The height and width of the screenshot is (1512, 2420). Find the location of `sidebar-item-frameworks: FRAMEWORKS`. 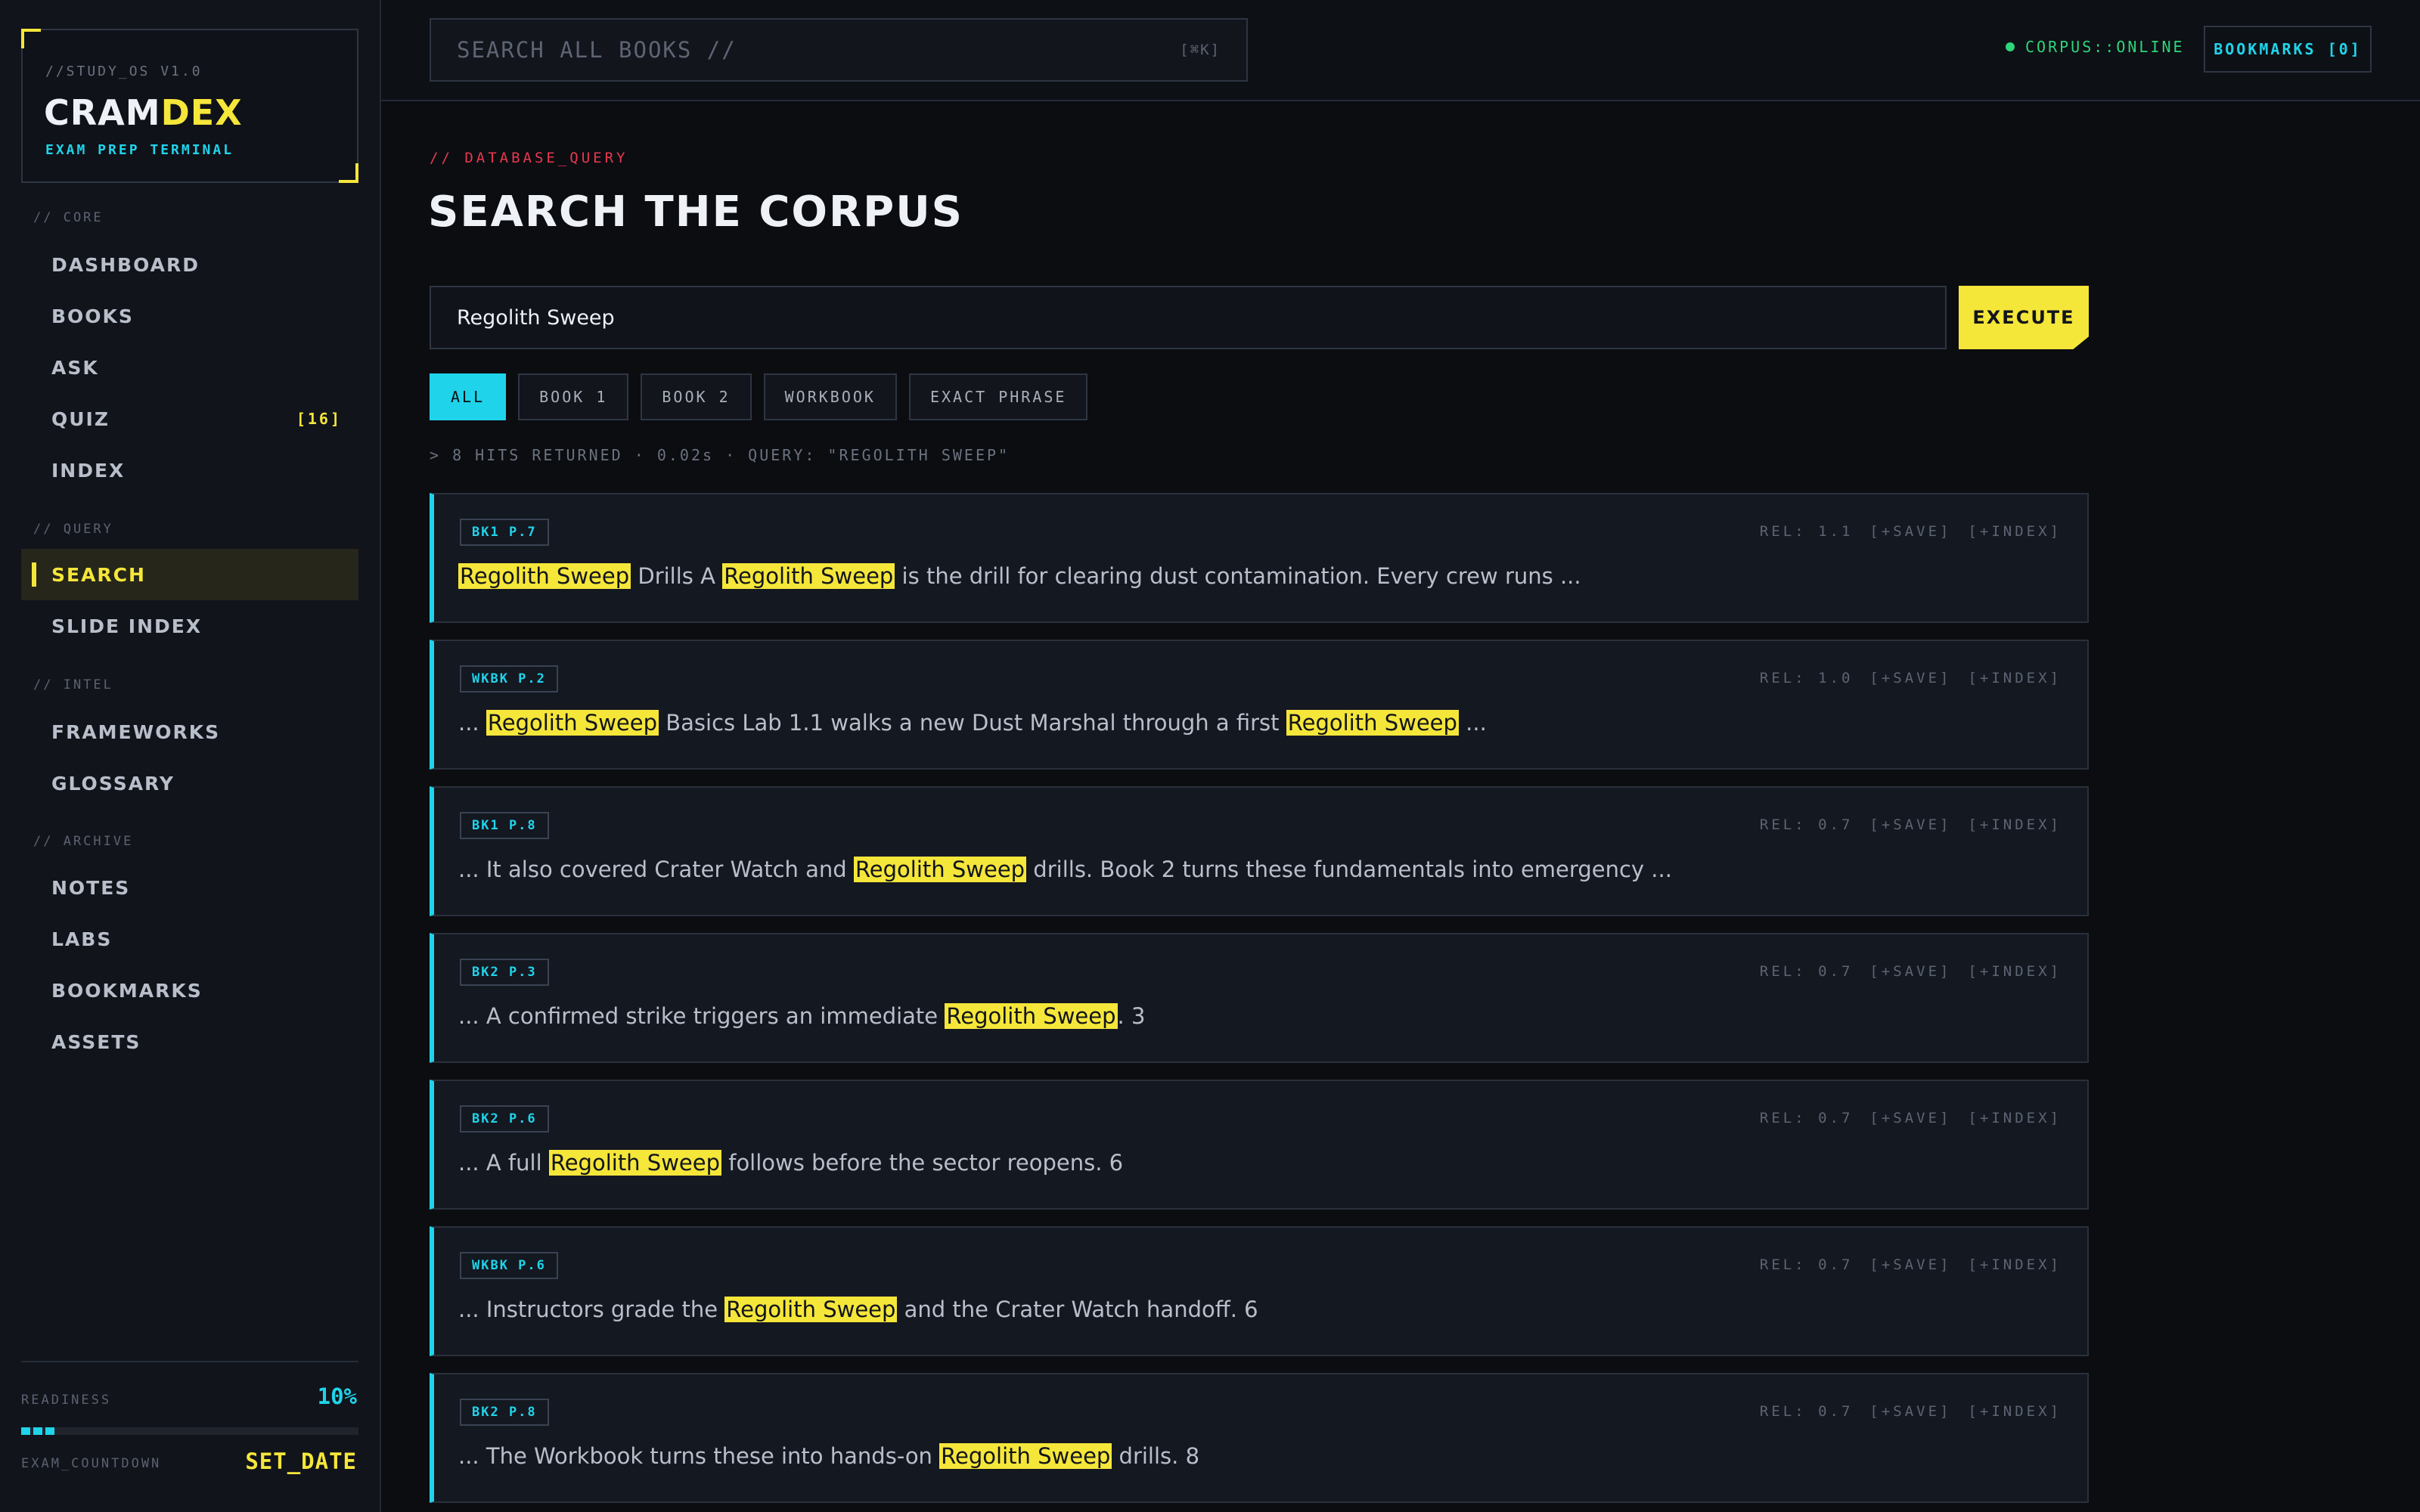

sidebar-item-frameworks: FRAMEWORKS is located at coordinates (189, 732).